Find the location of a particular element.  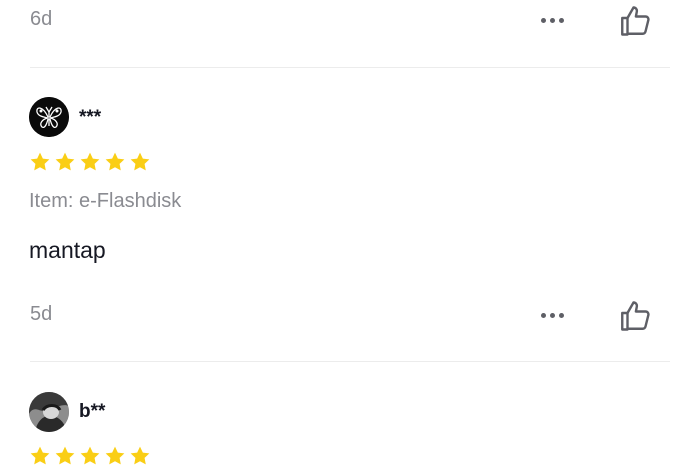

butterfly-avatar is located at coordinates (49, 117).